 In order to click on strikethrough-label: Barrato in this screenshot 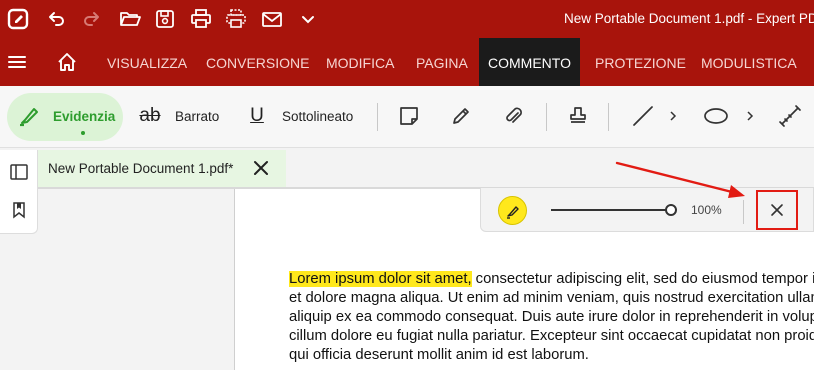, I will do `click(197, 116)`.